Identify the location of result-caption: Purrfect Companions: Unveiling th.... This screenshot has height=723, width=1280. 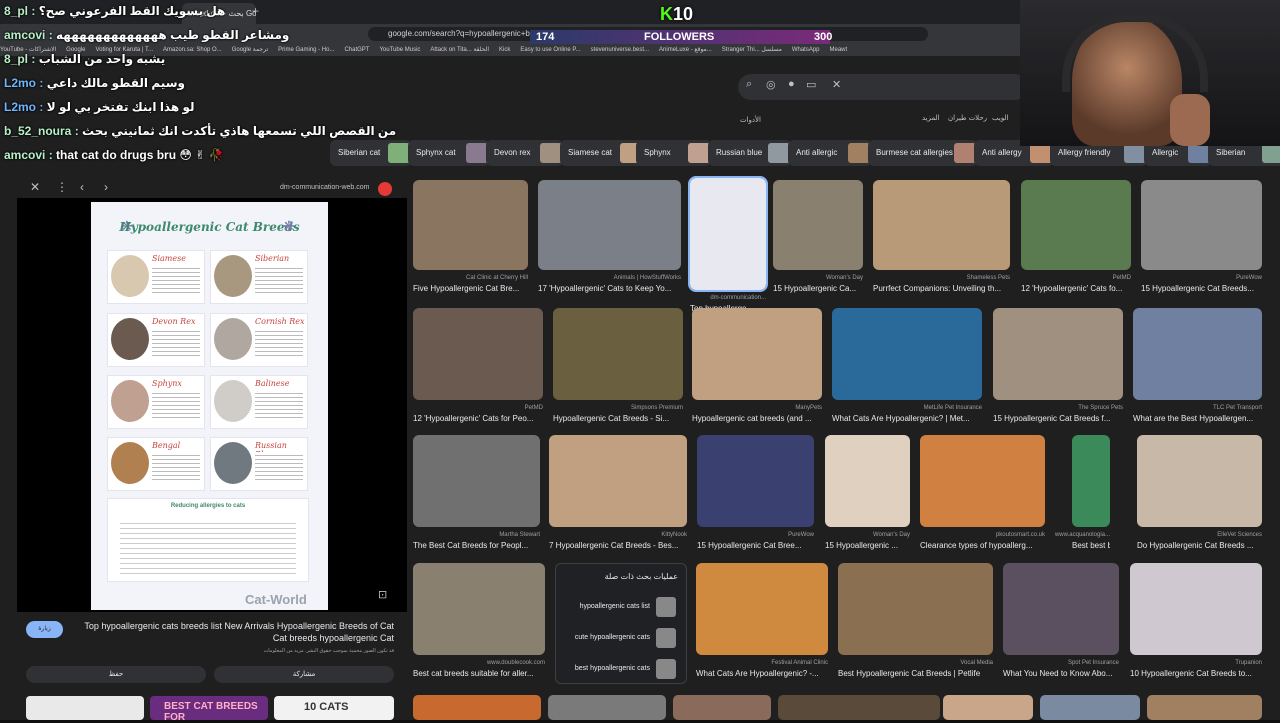
(941, 288).